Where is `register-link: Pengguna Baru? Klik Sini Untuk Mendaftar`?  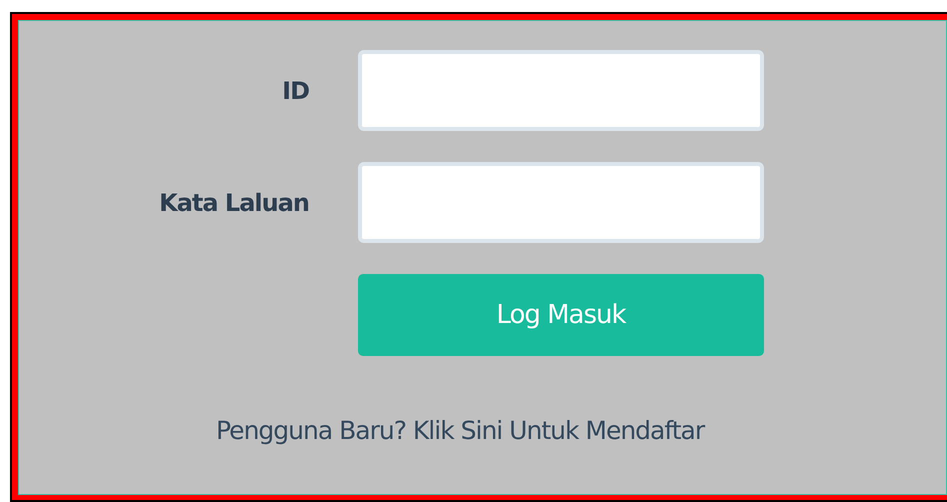
register-link: Pengguna Baru? Klik Sini Untuk Mendaftar is located at coordinates (460, 431).